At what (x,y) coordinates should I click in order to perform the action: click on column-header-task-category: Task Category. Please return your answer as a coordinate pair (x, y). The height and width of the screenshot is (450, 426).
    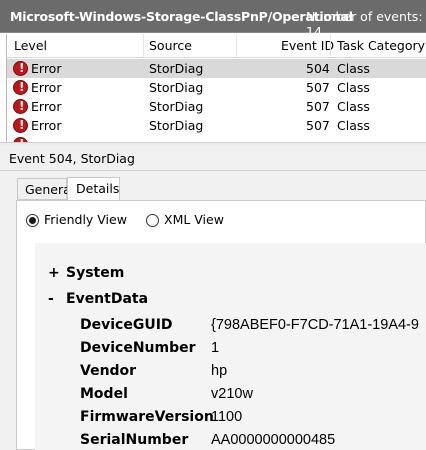
    Looking at the image, I should click on (381, 45).